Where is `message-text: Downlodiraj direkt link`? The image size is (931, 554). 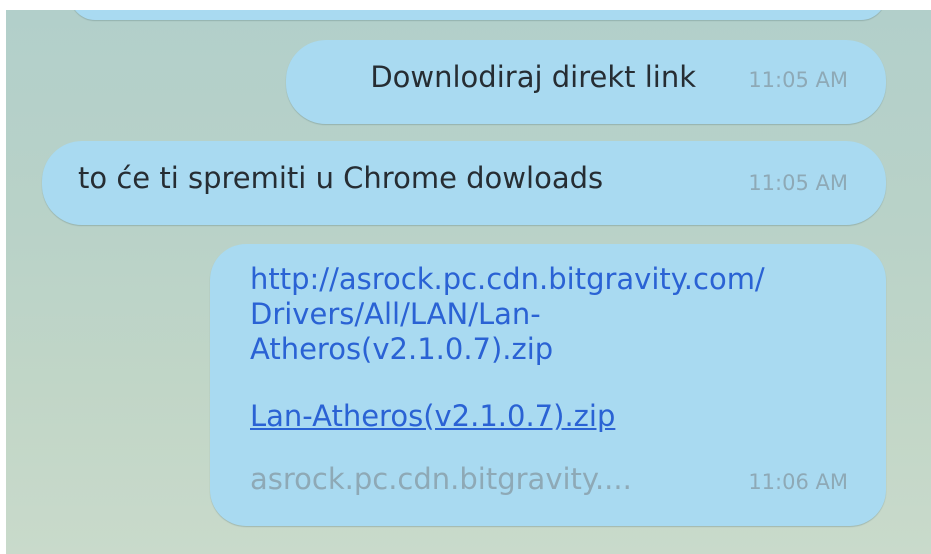 message-text: Downlodiraj direkt link is located at coordinates (533, 77).